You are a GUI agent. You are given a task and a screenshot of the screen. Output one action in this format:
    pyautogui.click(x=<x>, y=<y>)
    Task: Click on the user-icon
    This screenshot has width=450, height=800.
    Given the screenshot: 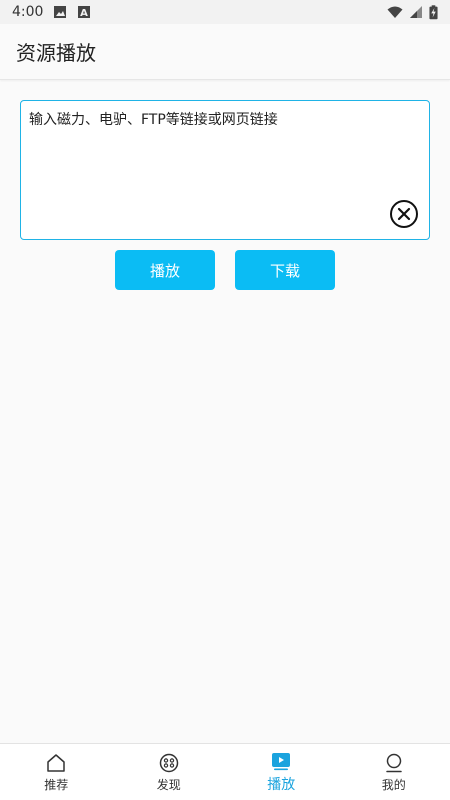 What is the action you would take?
    pyautogui.click(x=394, y=762)
    